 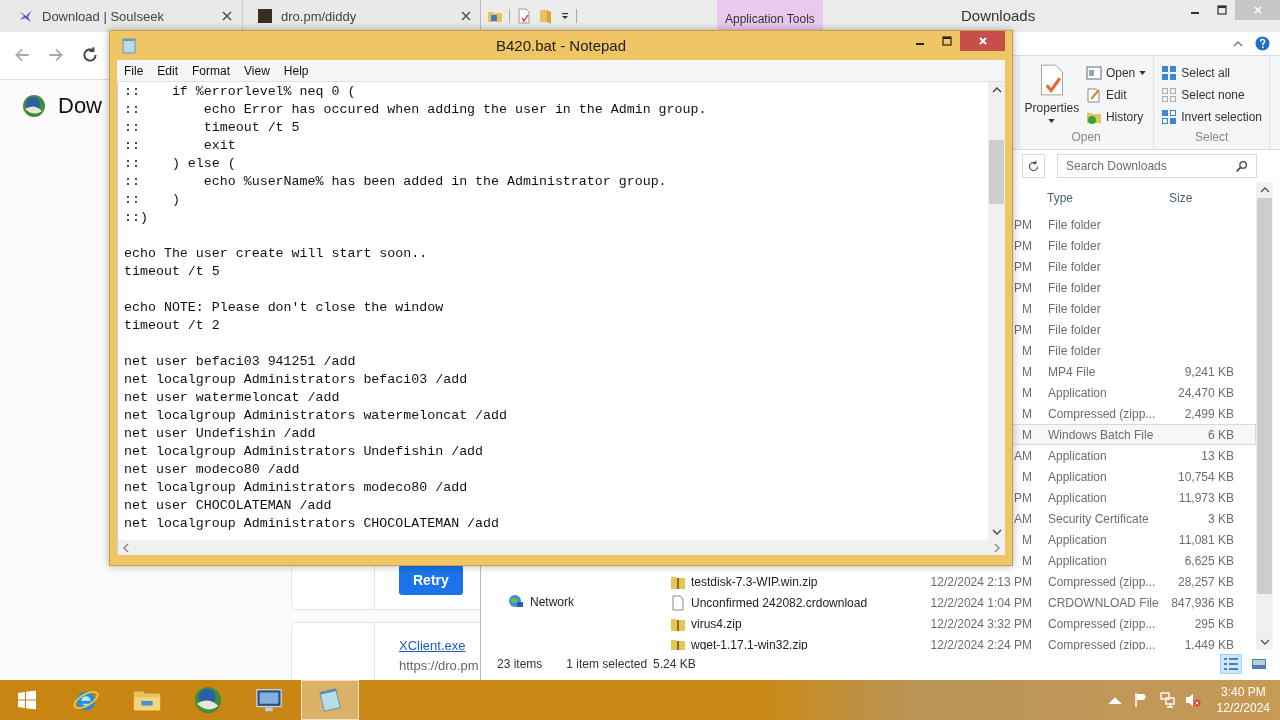 I want to click on ribbon-button: Invert selection, so click(x=1211, y=117).